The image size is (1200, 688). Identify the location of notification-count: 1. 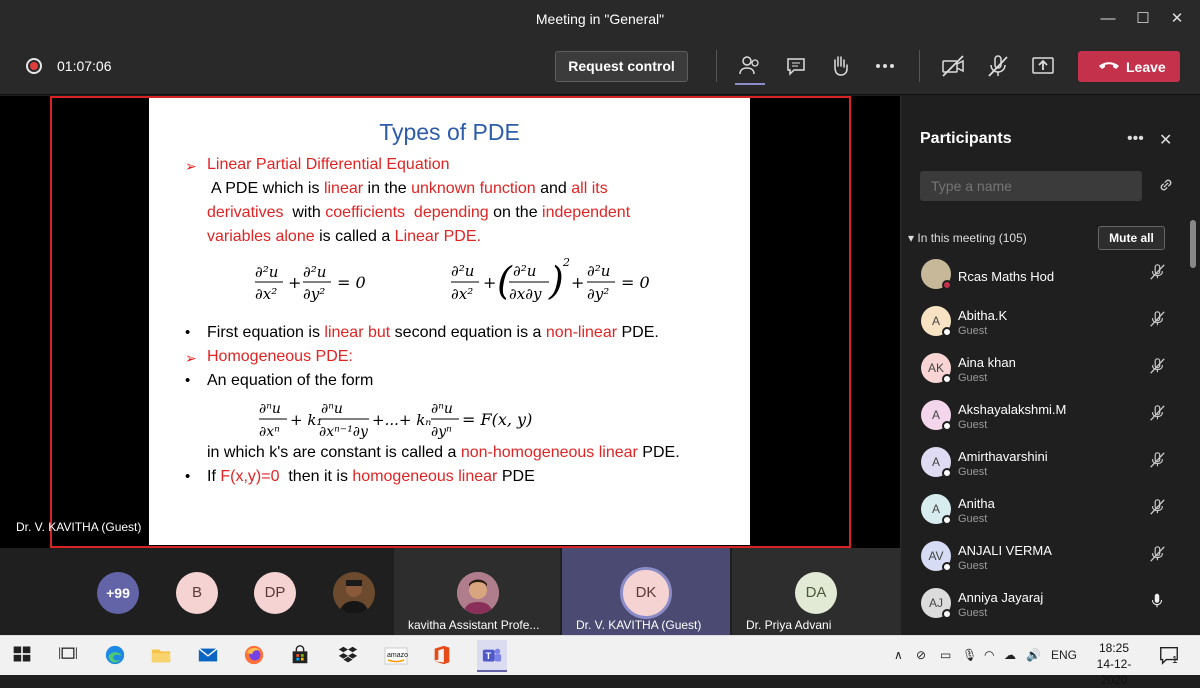
(1175, 660).